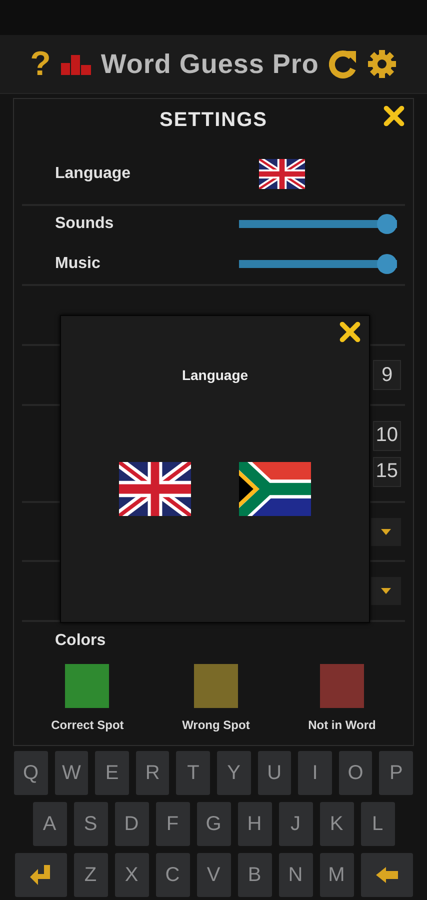  I want to click on letter-key: H, so click(255, 824).